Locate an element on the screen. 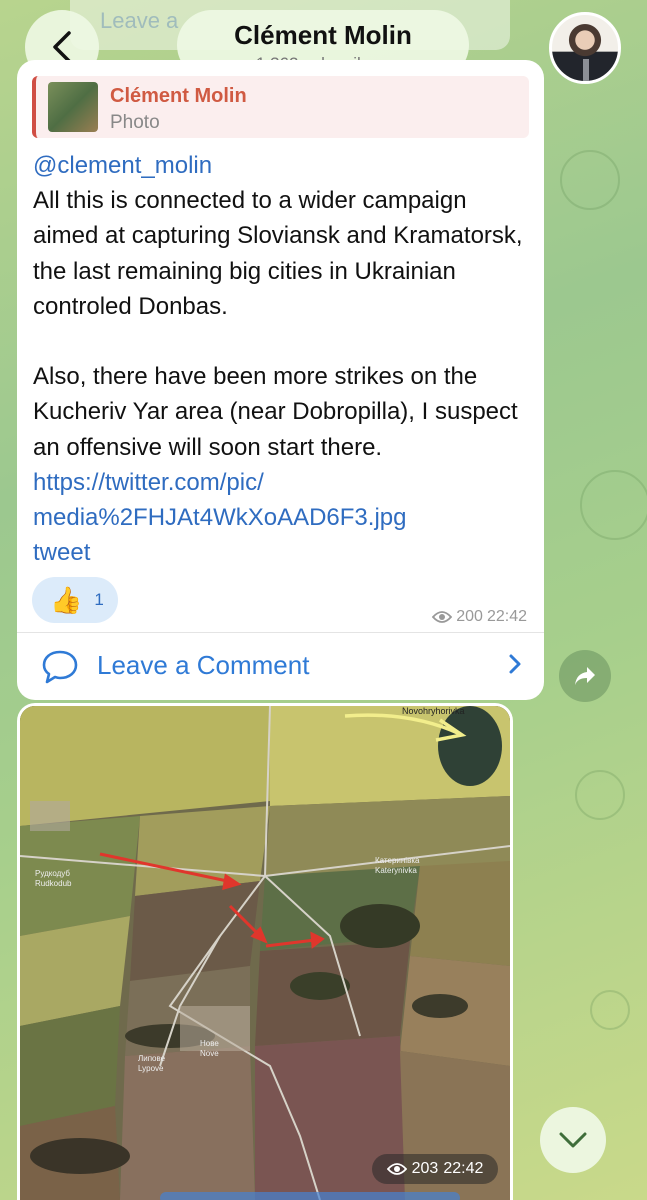 This screenshot has height=1200, width=647. reply-type: Photo is located at coordinates (135, 122).